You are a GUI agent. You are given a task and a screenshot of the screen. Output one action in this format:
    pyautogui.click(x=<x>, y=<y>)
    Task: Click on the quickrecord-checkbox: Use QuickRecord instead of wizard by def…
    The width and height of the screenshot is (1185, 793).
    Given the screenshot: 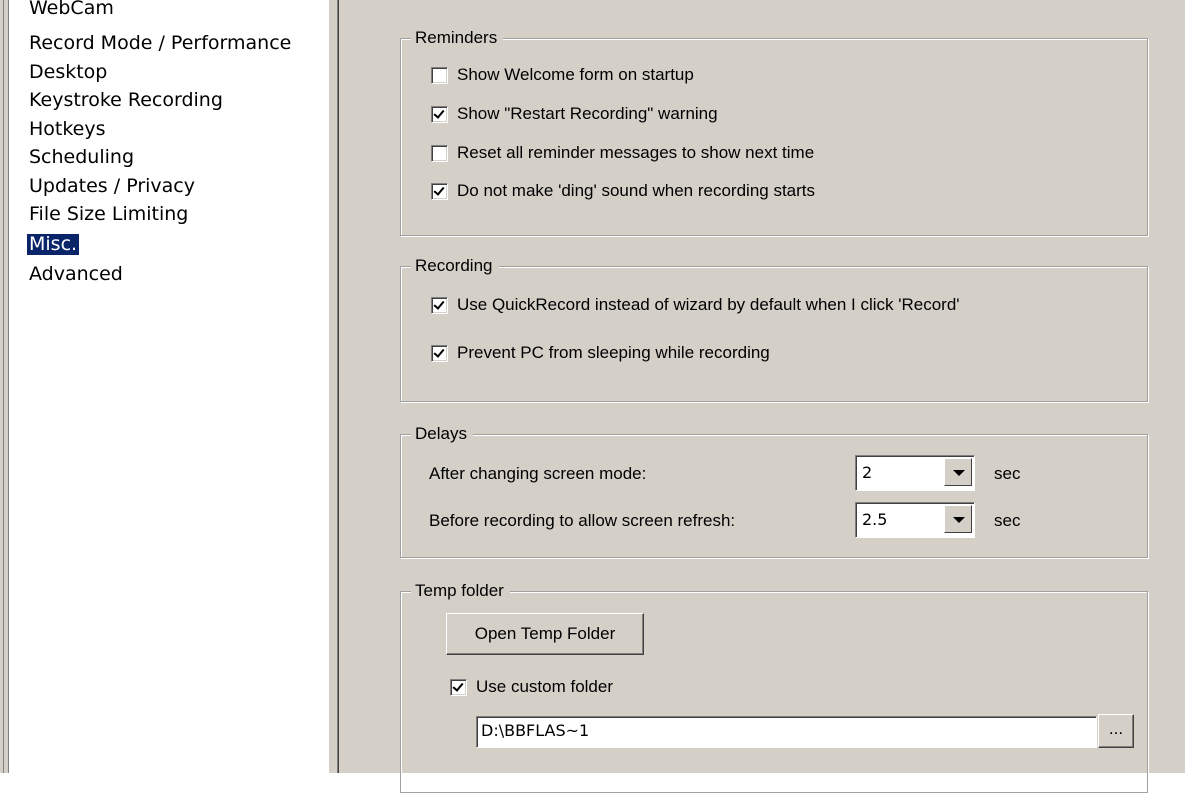 What is the action you would take?
    pyautogui.click(x=695, y=305)
    